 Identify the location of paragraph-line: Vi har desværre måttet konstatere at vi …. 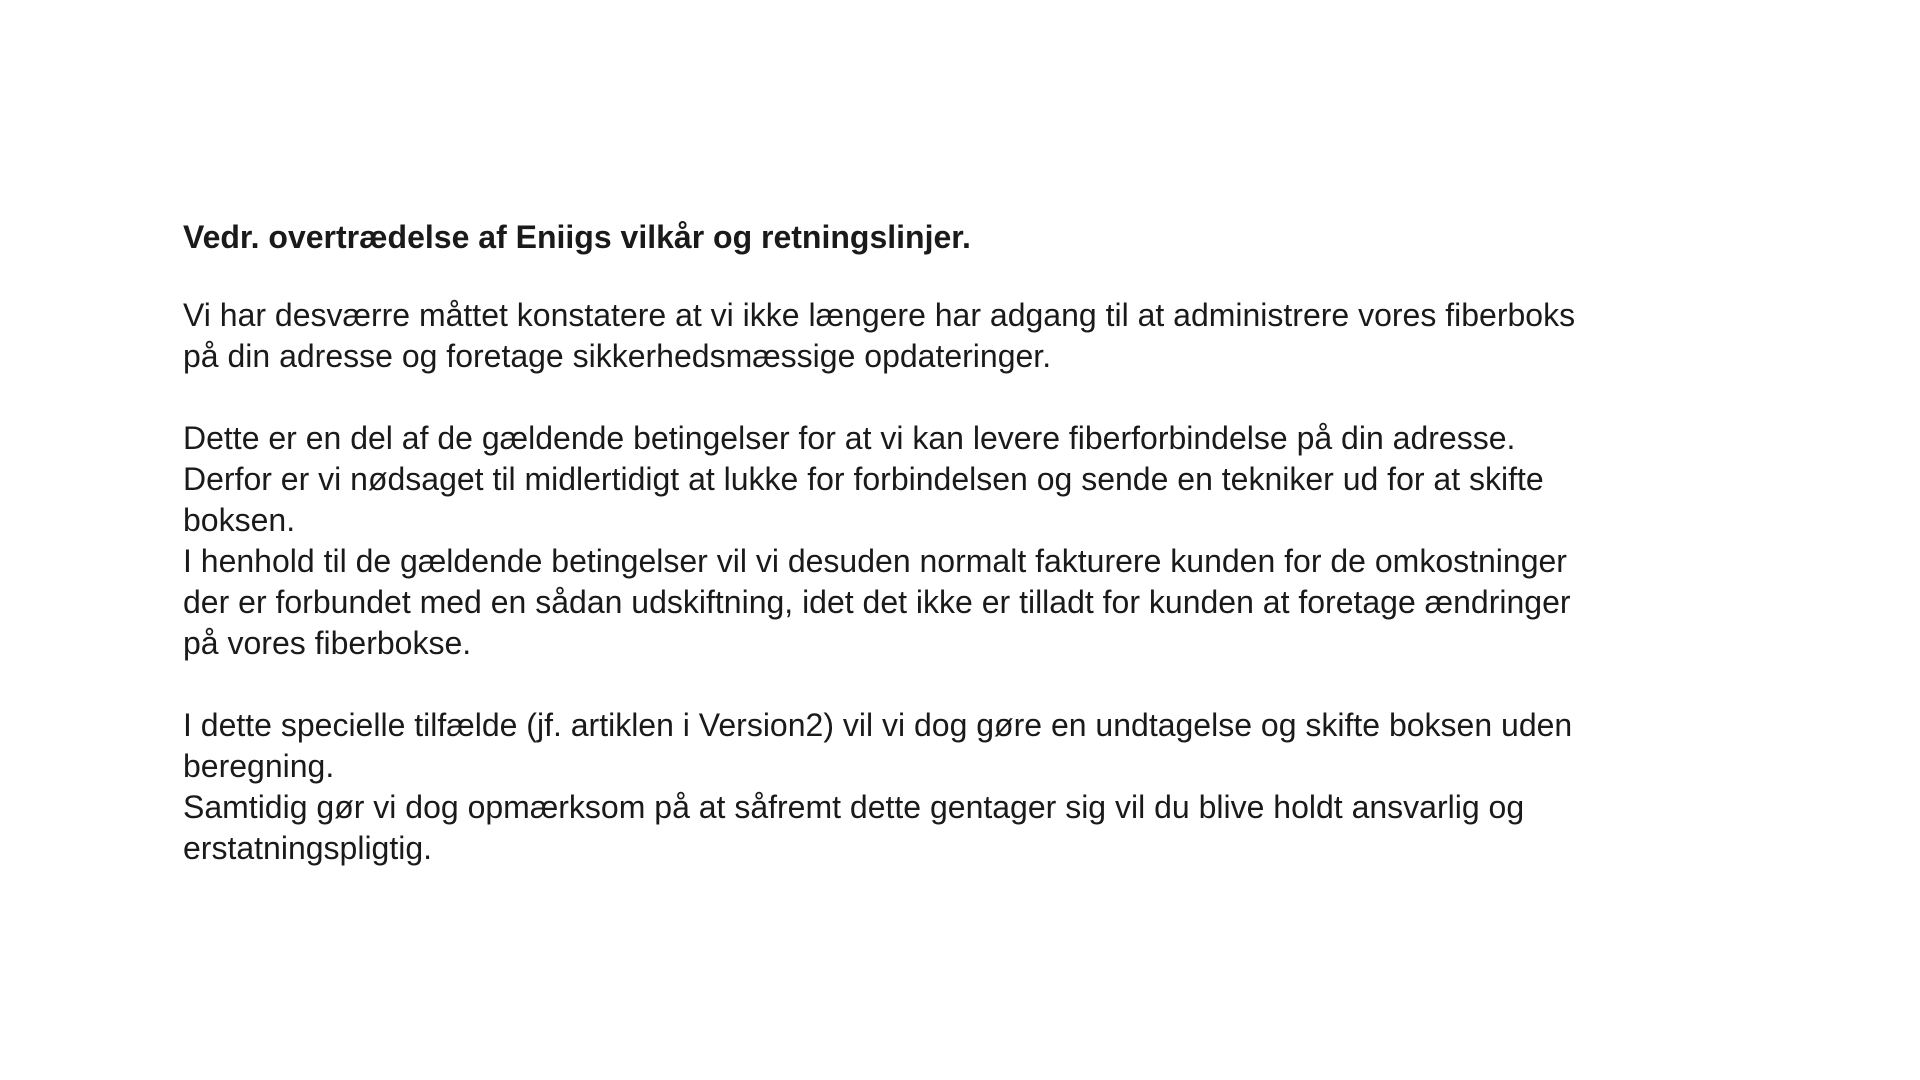
(879, 315).